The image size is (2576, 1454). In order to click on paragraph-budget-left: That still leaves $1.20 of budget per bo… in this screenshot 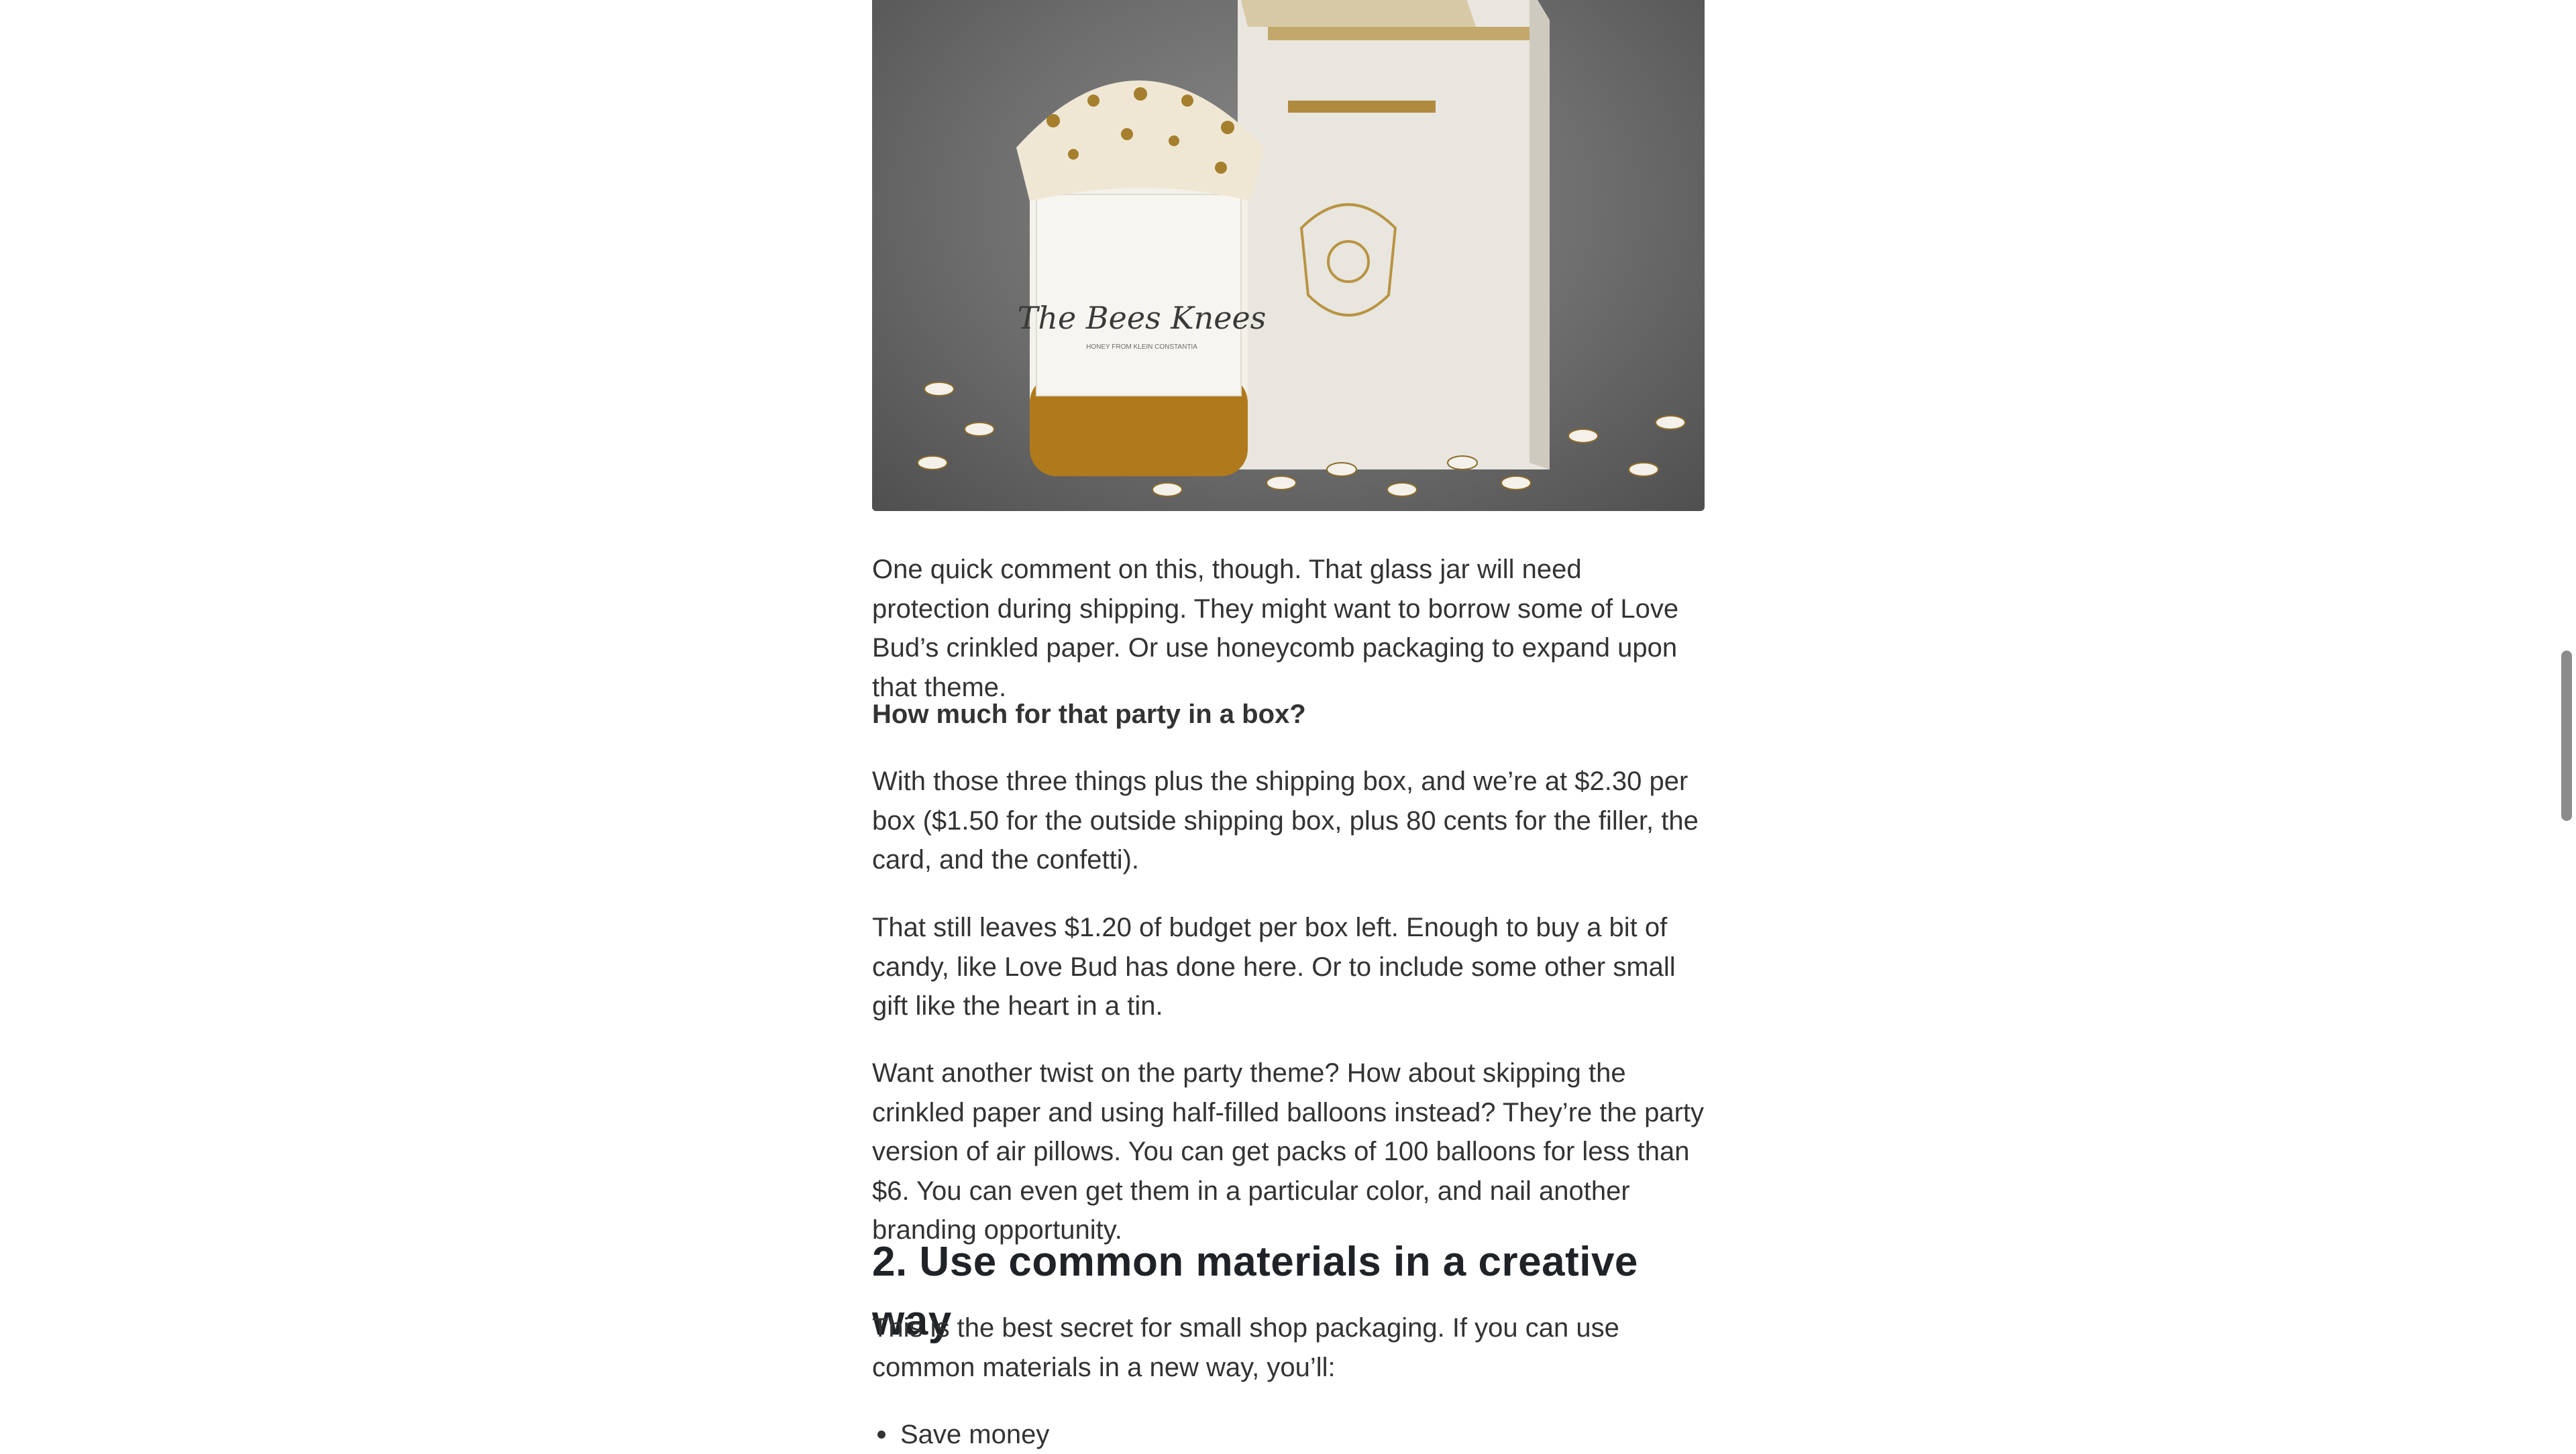, I will do `click(1274, 967)`.